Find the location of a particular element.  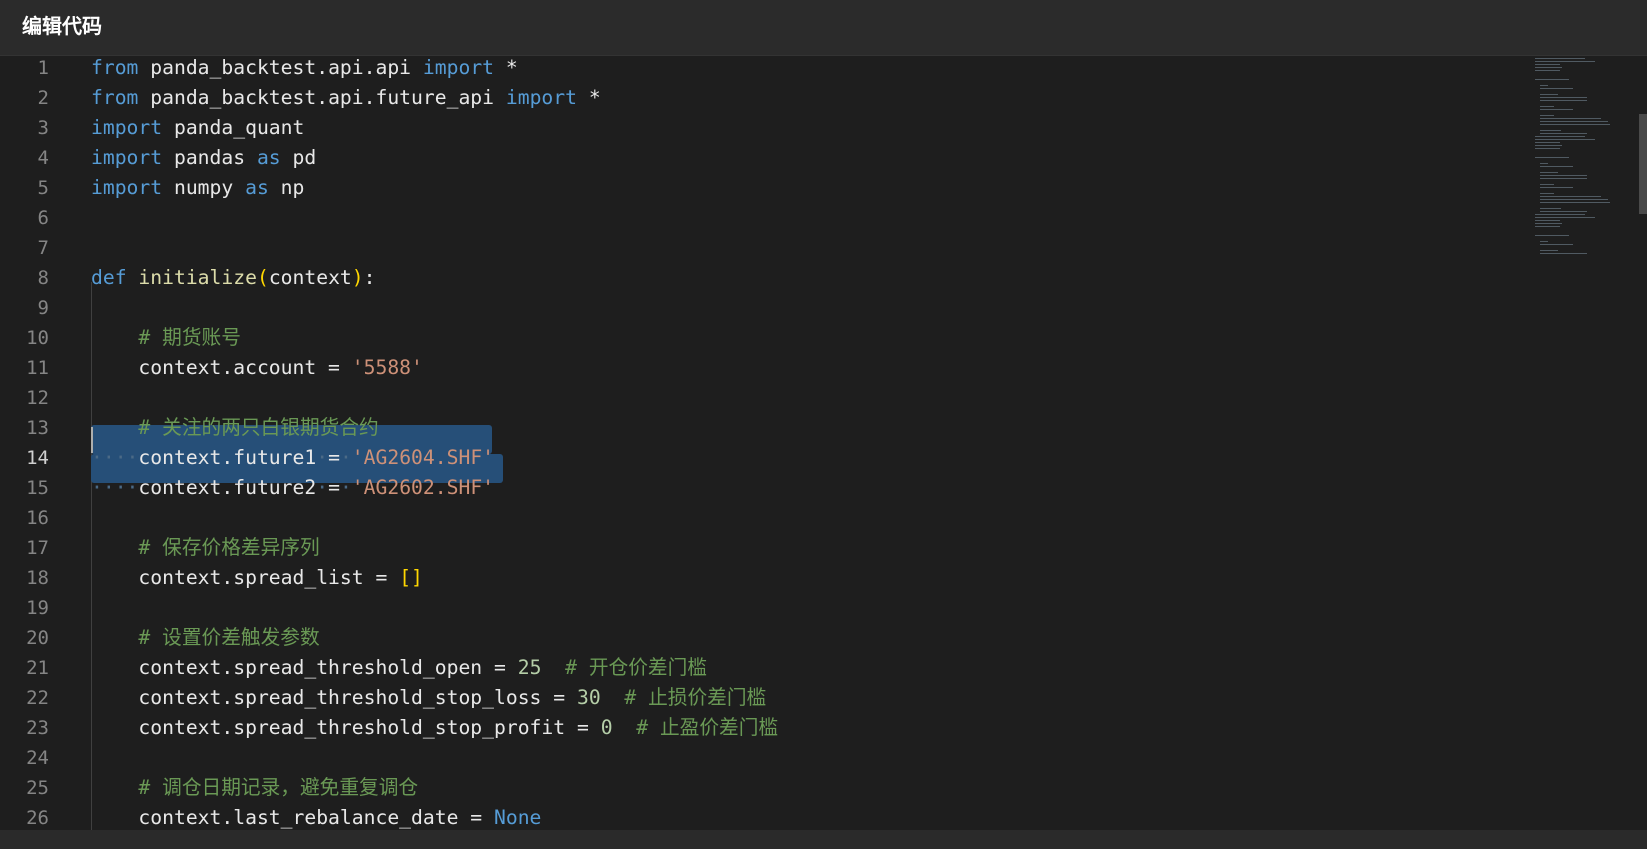

code-token: 0 is located at coordinates (606, 727).